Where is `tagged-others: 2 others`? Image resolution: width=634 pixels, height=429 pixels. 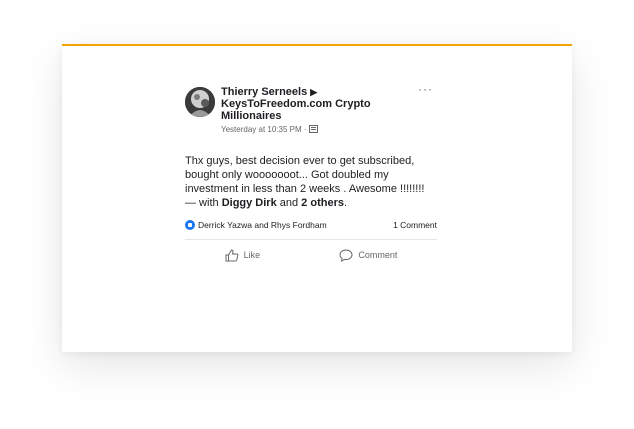 tagged-others: 2 others is located at coordinates (322, 203).